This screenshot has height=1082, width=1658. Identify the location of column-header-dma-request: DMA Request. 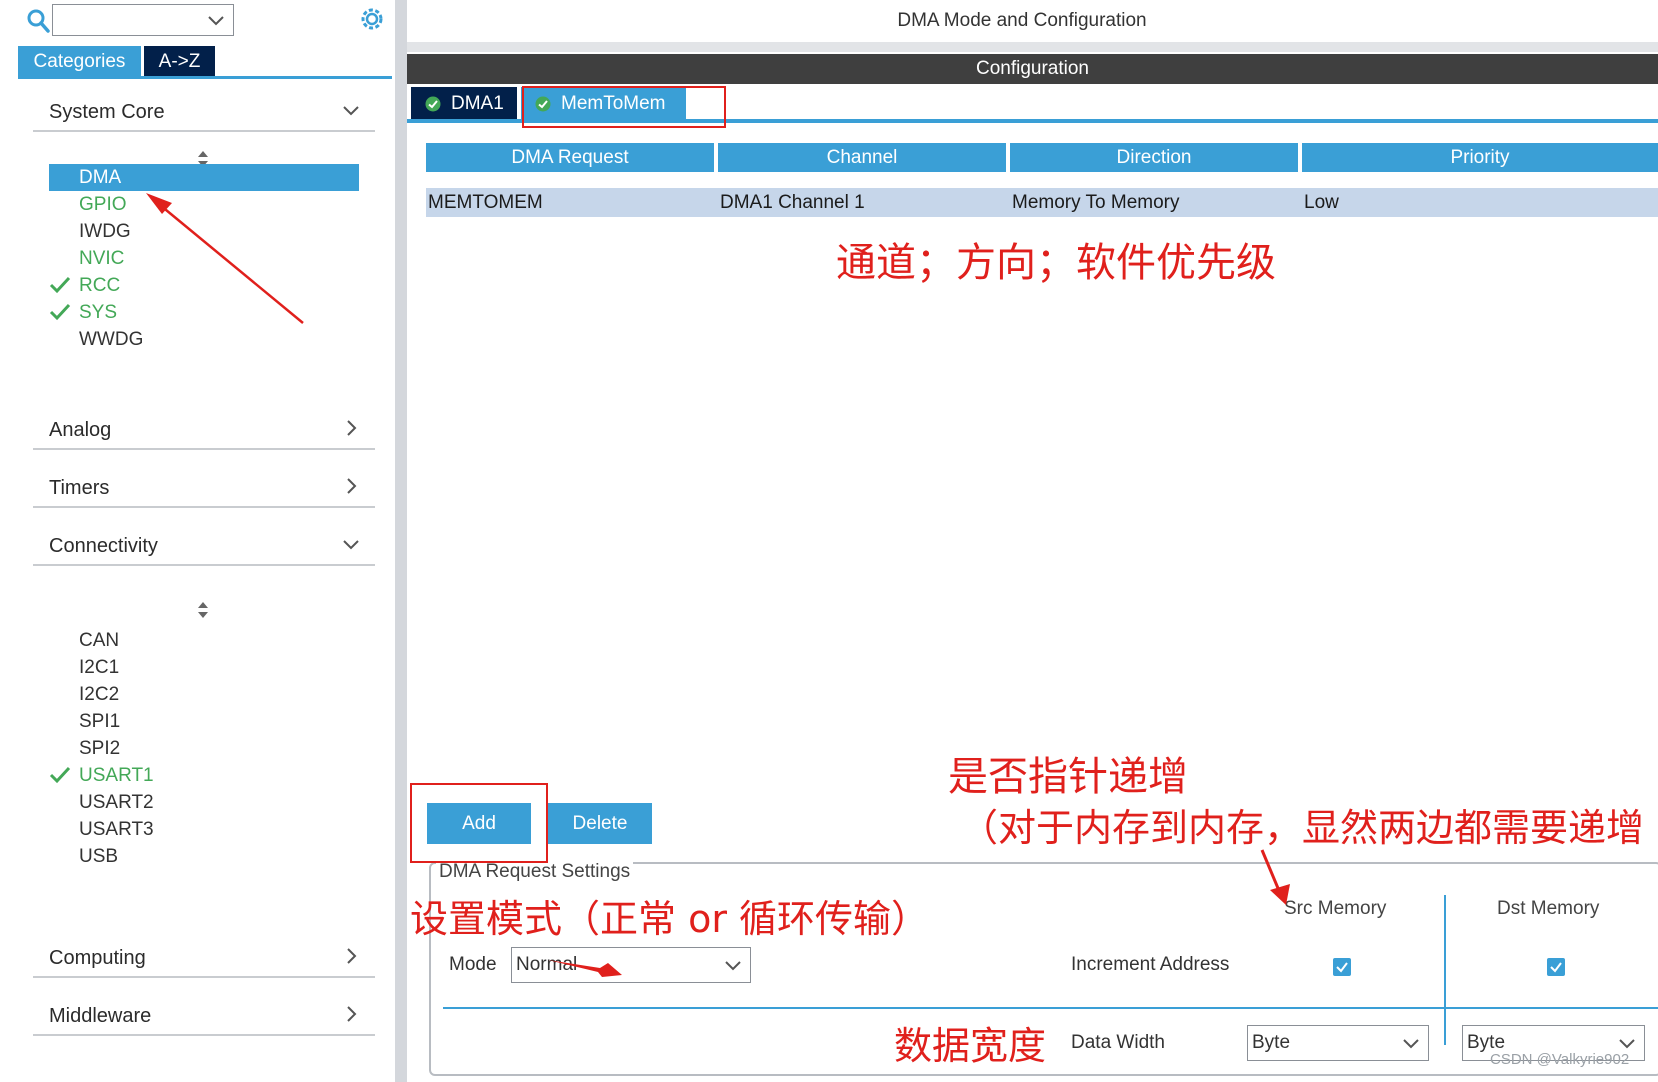
(570, 157).